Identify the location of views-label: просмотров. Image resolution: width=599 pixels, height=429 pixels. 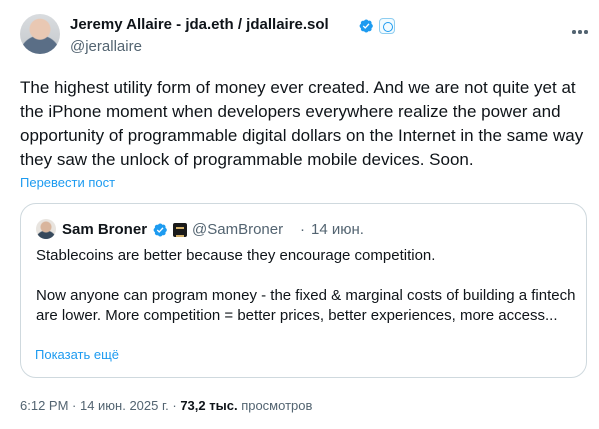
(277, 405).